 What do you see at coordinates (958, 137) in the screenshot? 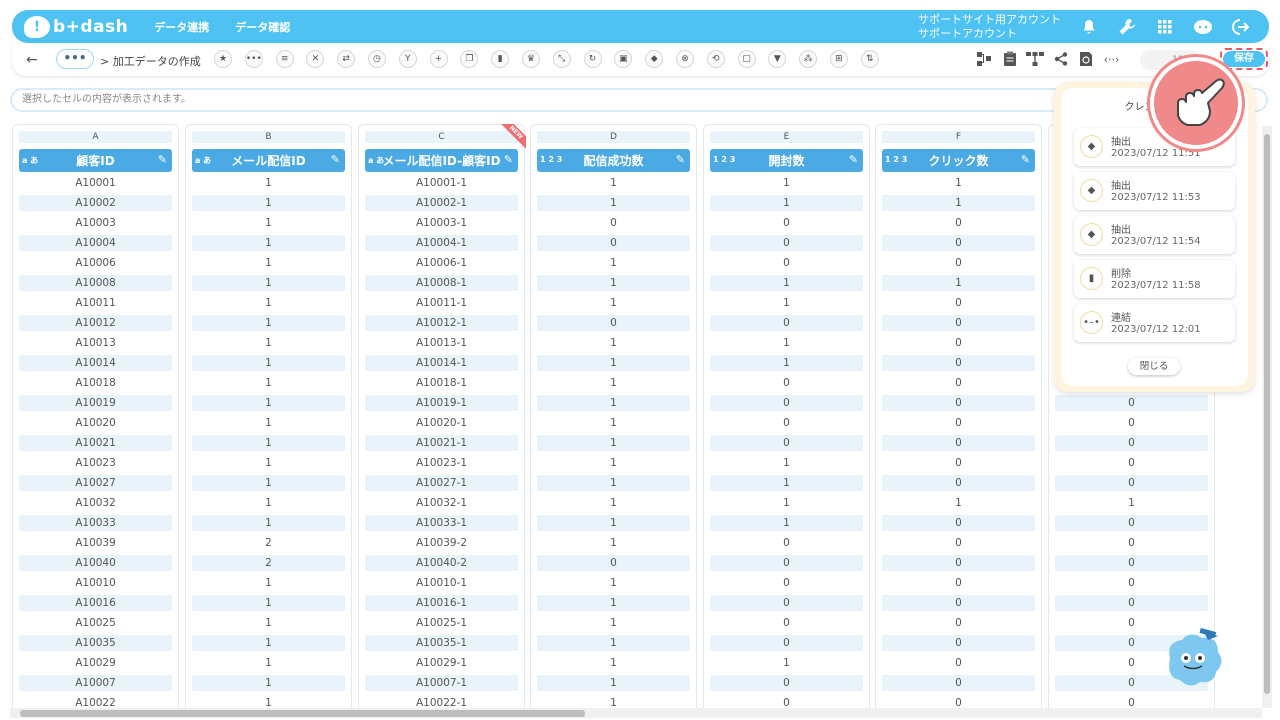
I see `column-letter: F` at bounding box center [958, 137].